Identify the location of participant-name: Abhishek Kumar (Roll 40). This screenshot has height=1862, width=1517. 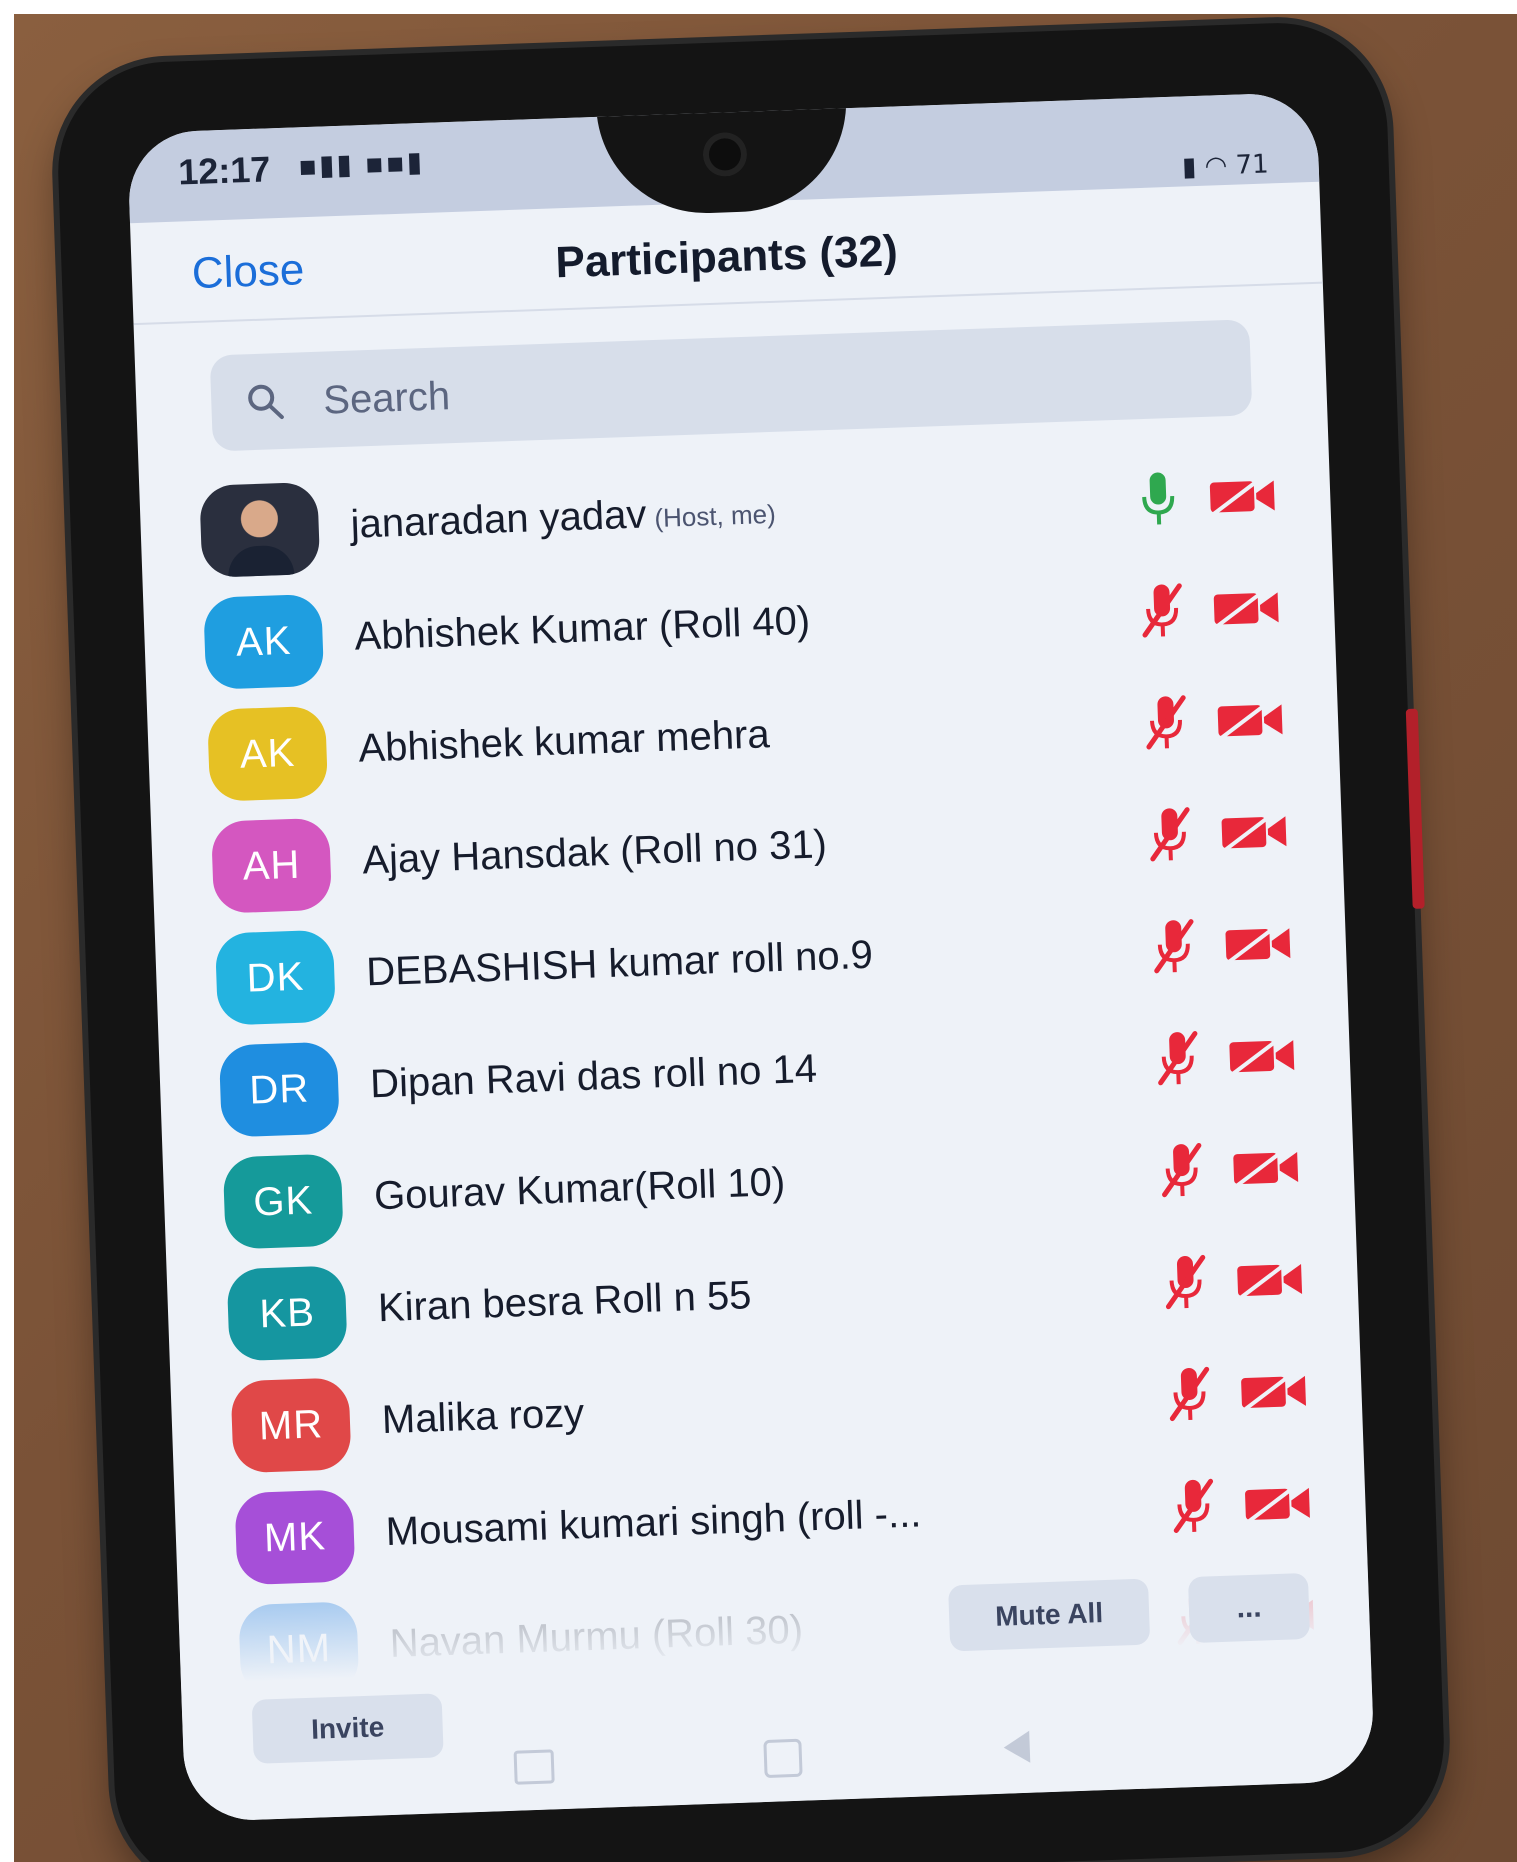
(582, 629).